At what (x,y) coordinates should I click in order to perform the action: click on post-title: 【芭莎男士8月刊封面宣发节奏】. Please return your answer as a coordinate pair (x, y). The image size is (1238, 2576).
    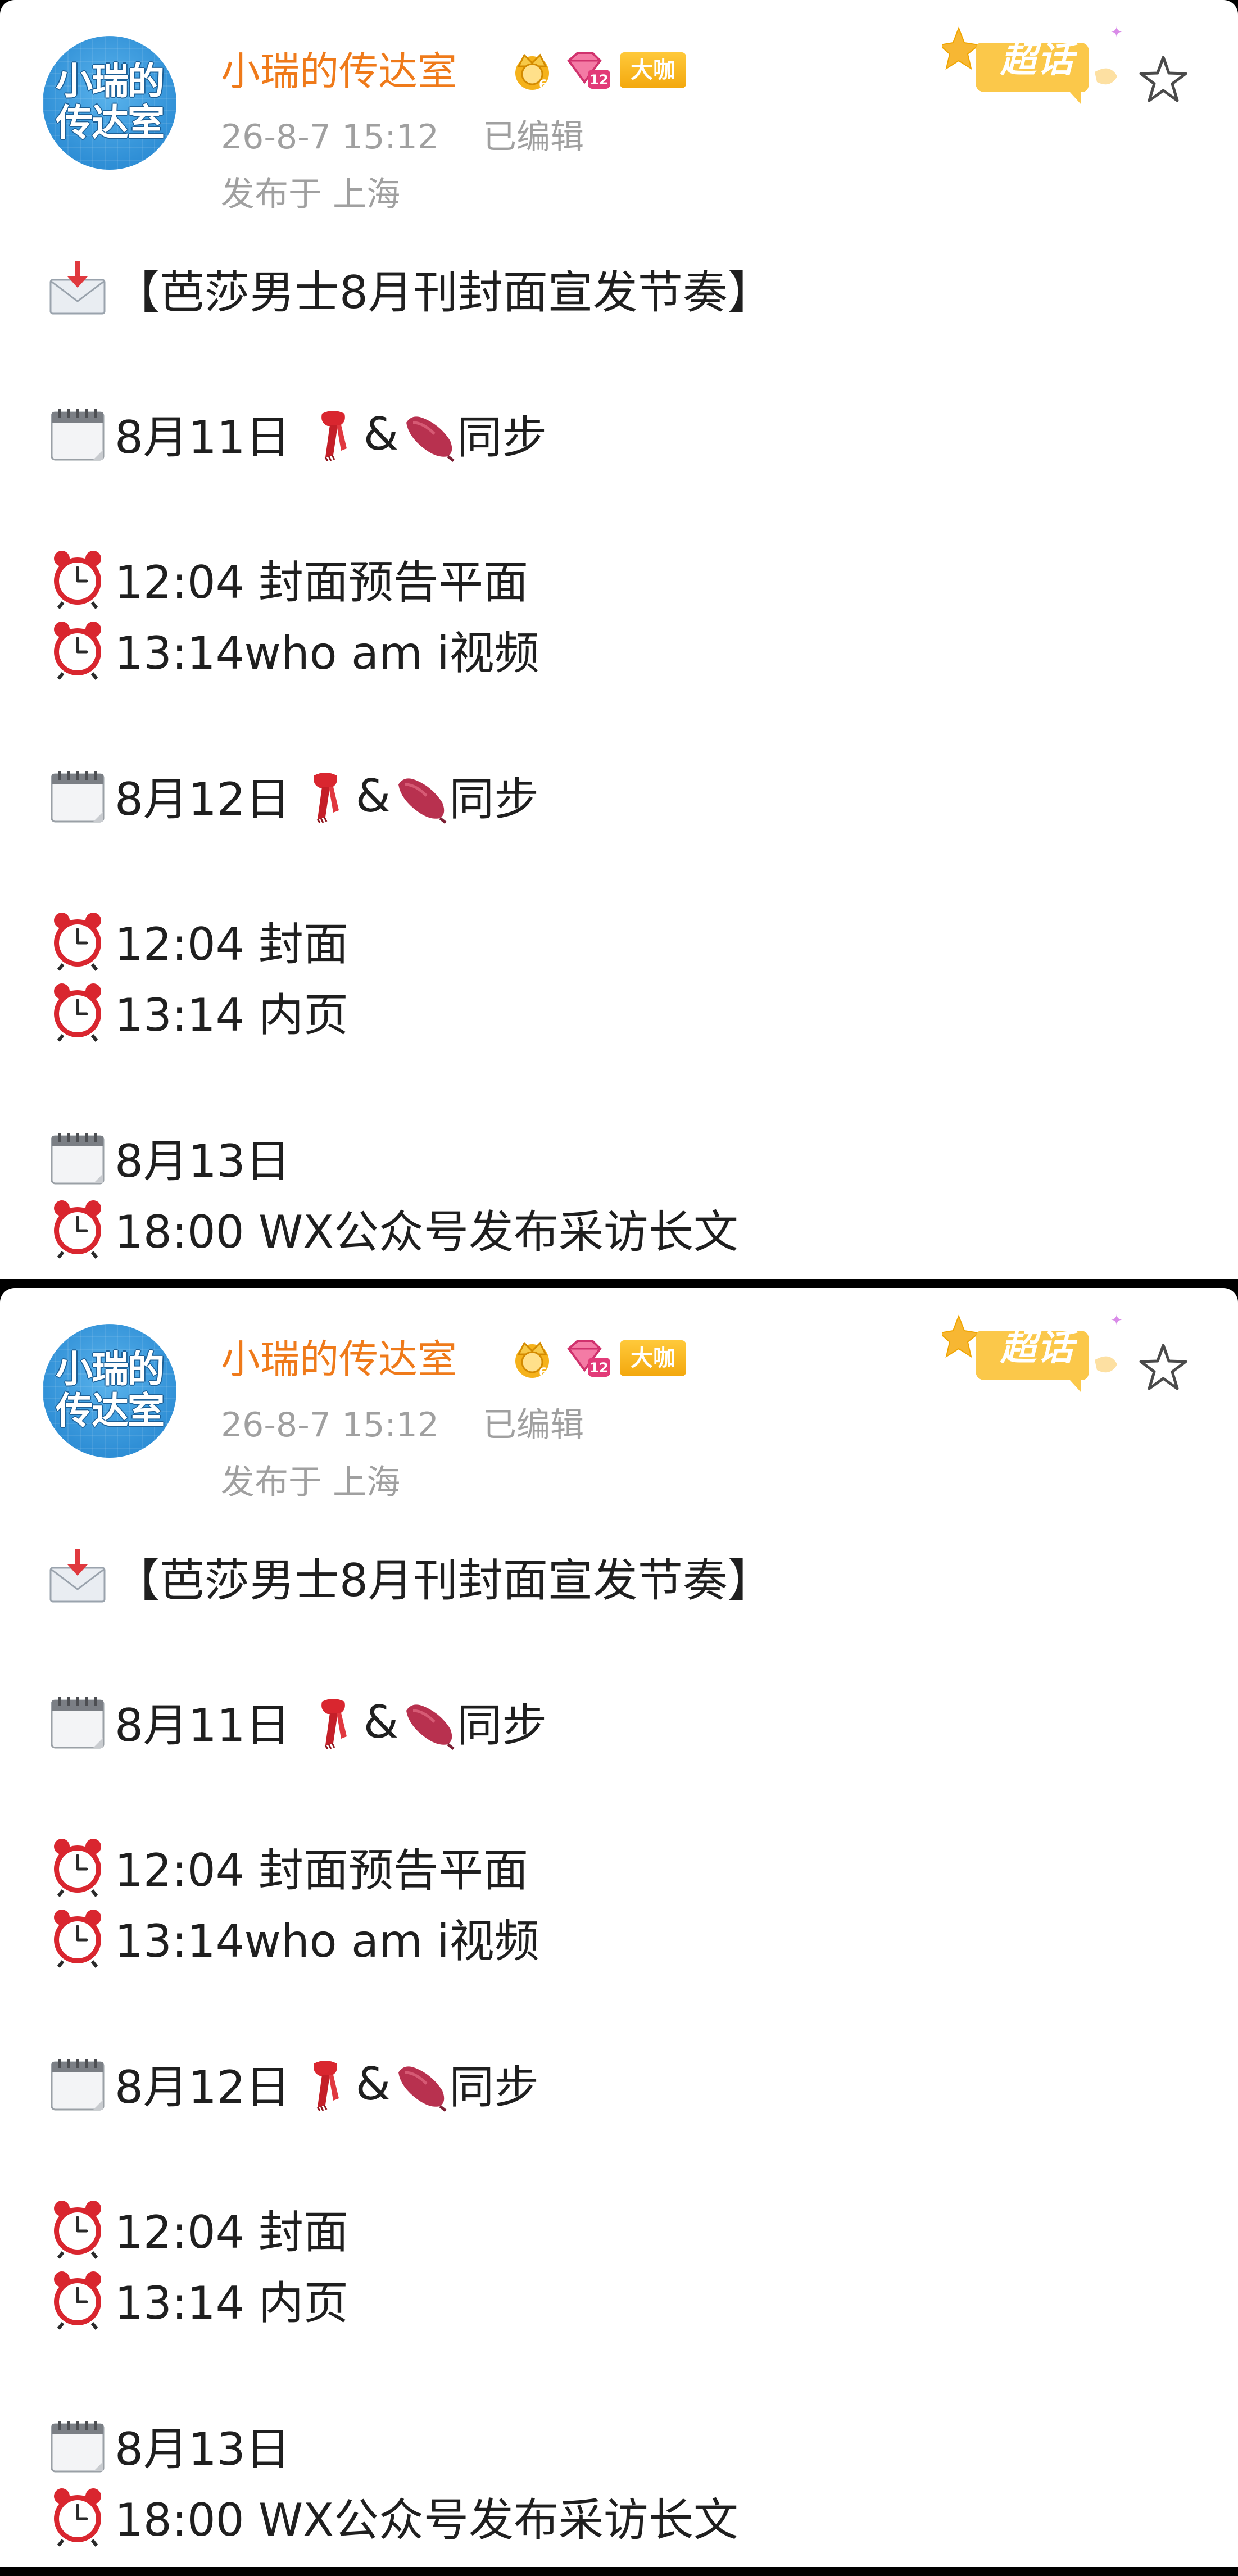
    Looking at the image, I should click on (444, 292).